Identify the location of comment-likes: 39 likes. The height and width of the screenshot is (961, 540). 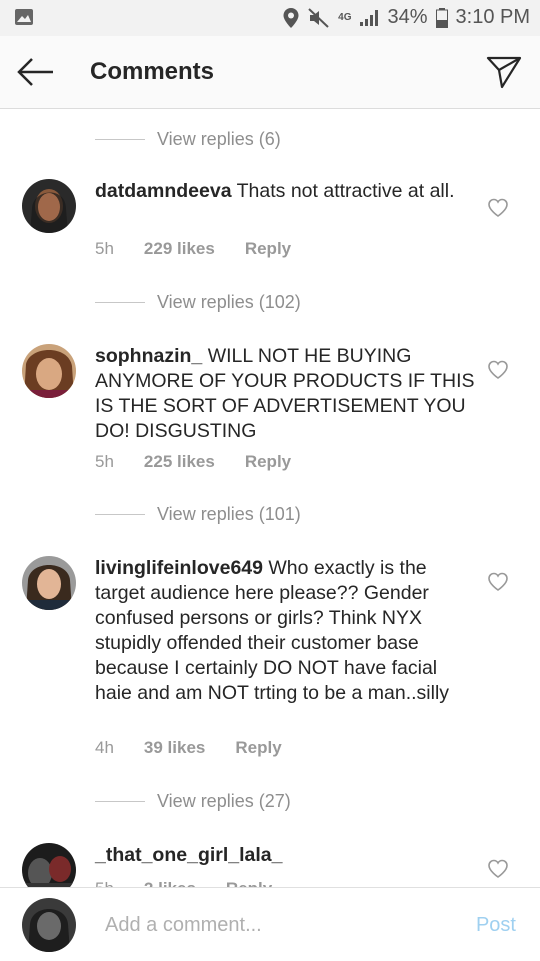
(174, 748).